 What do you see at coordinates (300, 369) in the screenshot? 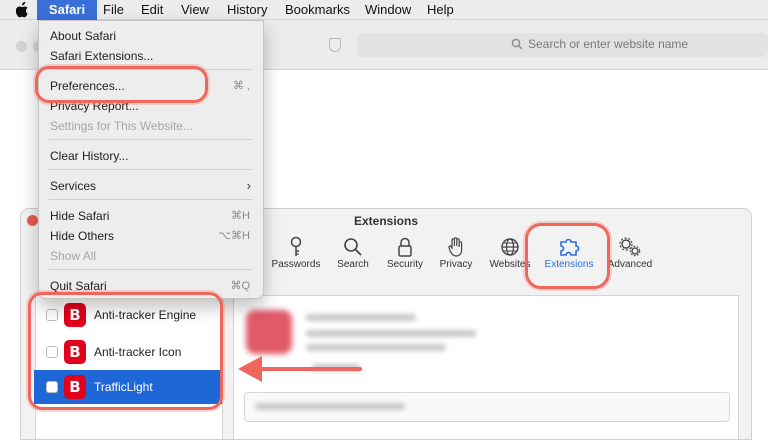
I see `annotation-arrow-icon` at bounding box center [300, 369].